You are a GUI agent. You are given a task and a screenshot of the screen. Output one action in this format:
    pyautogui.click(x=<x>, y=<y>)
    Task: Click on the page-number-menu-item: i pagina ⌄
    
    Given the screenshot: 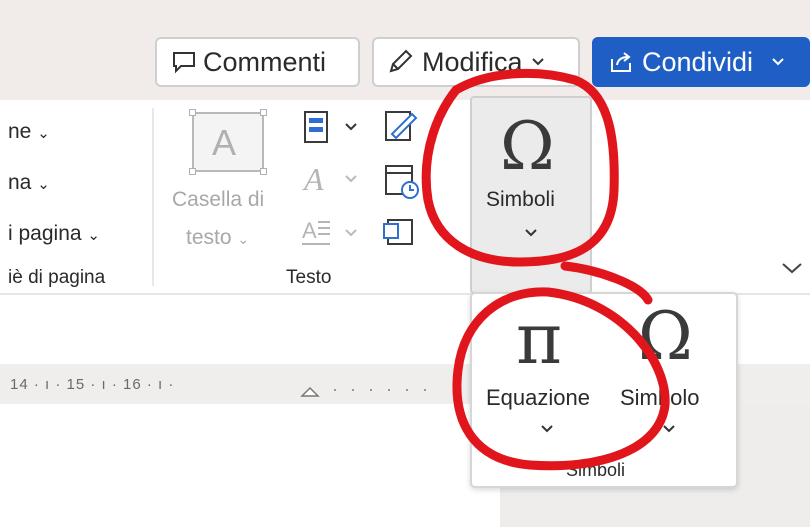 What is the action you would take?
    pyautogui.click(x=54, y=234)
    